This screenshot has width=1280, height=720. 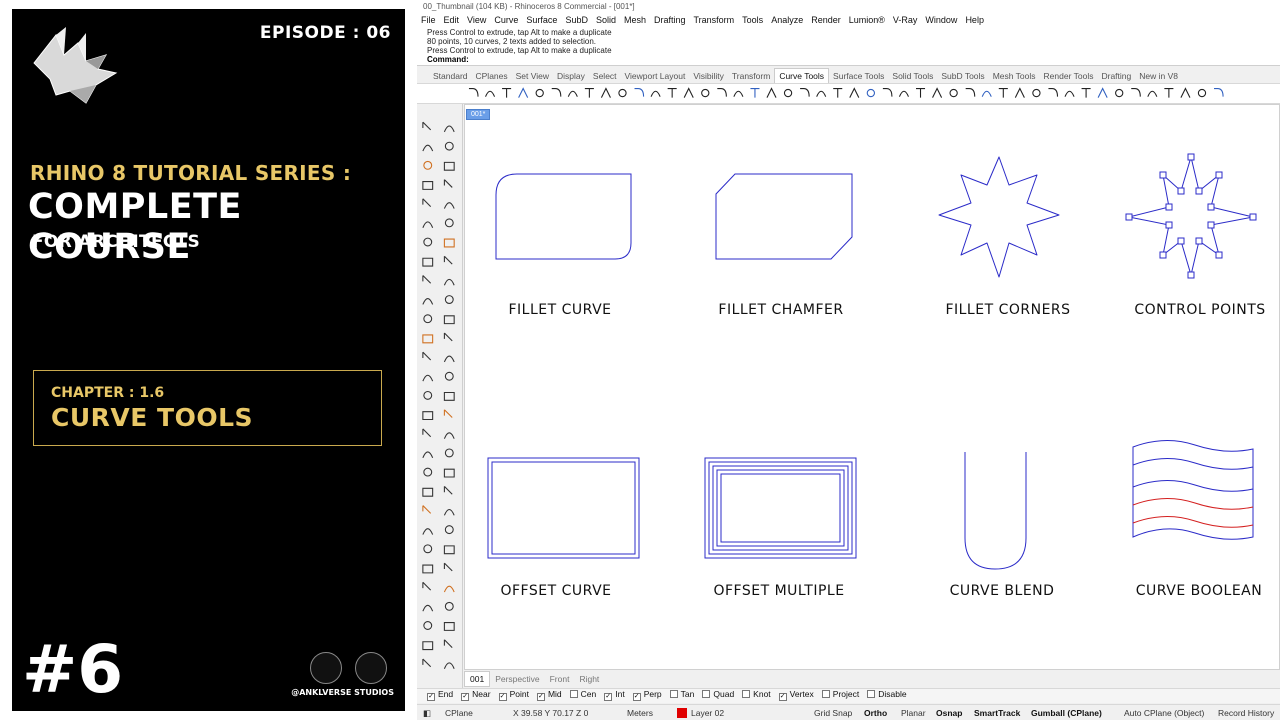 What do you see at coordinates (476, 695) in the screenshot?
I see `osnap-option: ✓ Near` at bounding box center [476, 695].